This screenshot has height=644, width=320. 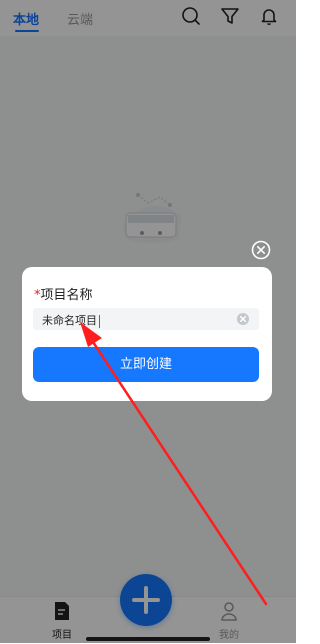 What do you see at coordinates (91, 334) in the screenshot?
I see `annotation-arrow-head` at bounding box center [91, 334].